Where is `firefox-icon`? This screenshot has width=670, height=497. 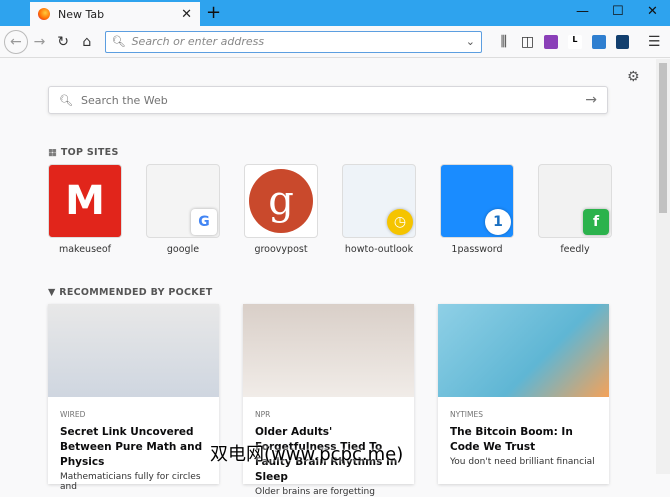 firefox-icon is located at coordinates (44, 14).